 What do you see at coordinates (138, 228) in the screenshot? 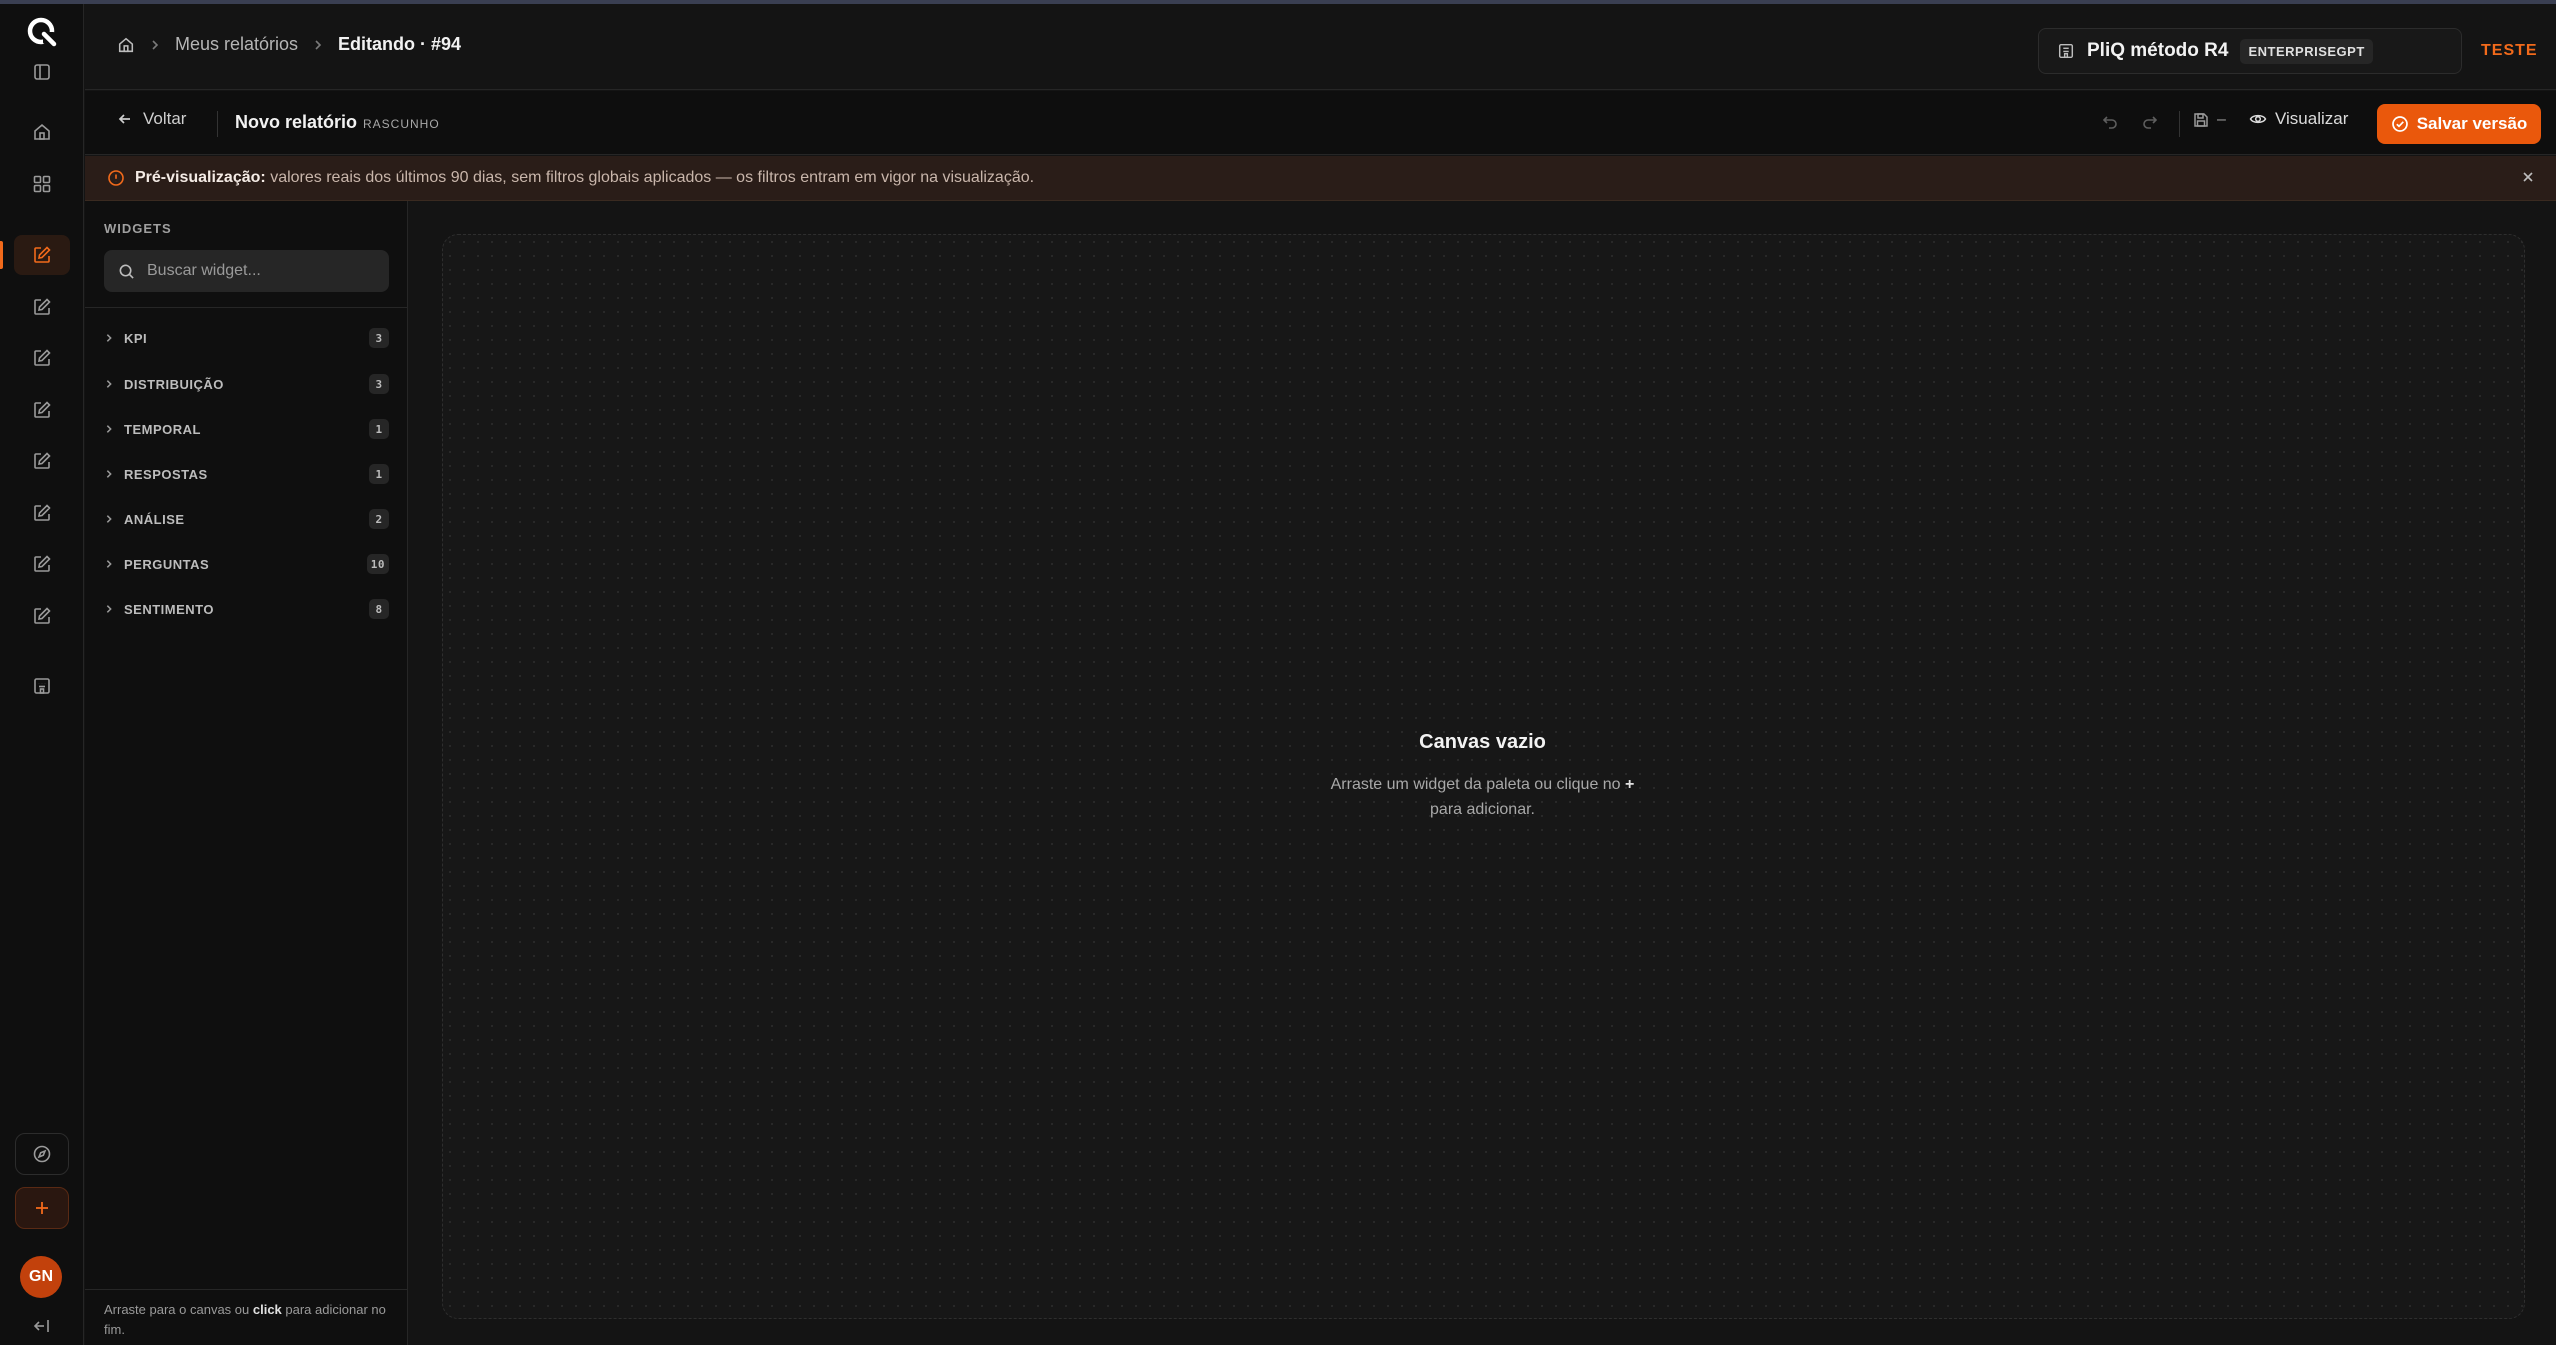
I see `palette-heading: WIDGETS` at bounding box center [138, 228].